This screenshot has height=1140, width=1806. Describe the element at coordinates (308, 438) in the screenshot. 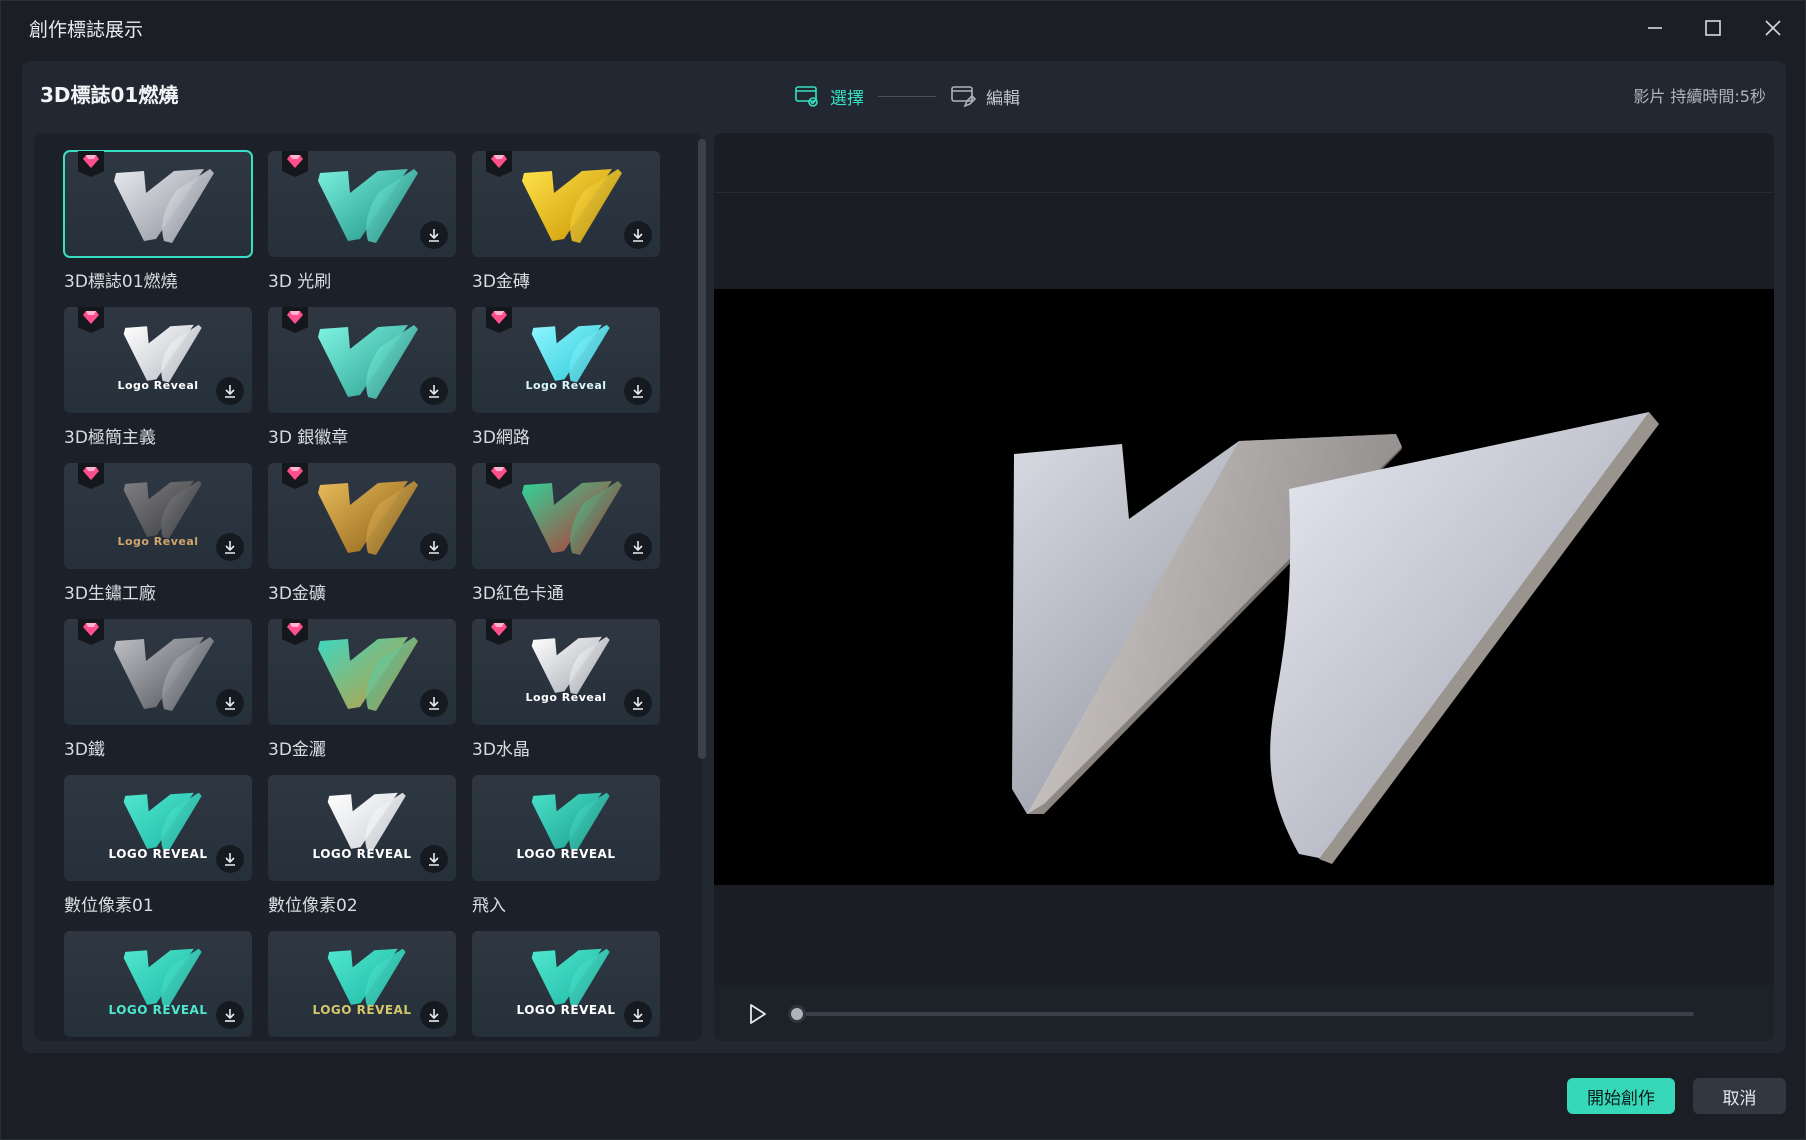

I see `template-label: 3D 銀徽章` at that location.